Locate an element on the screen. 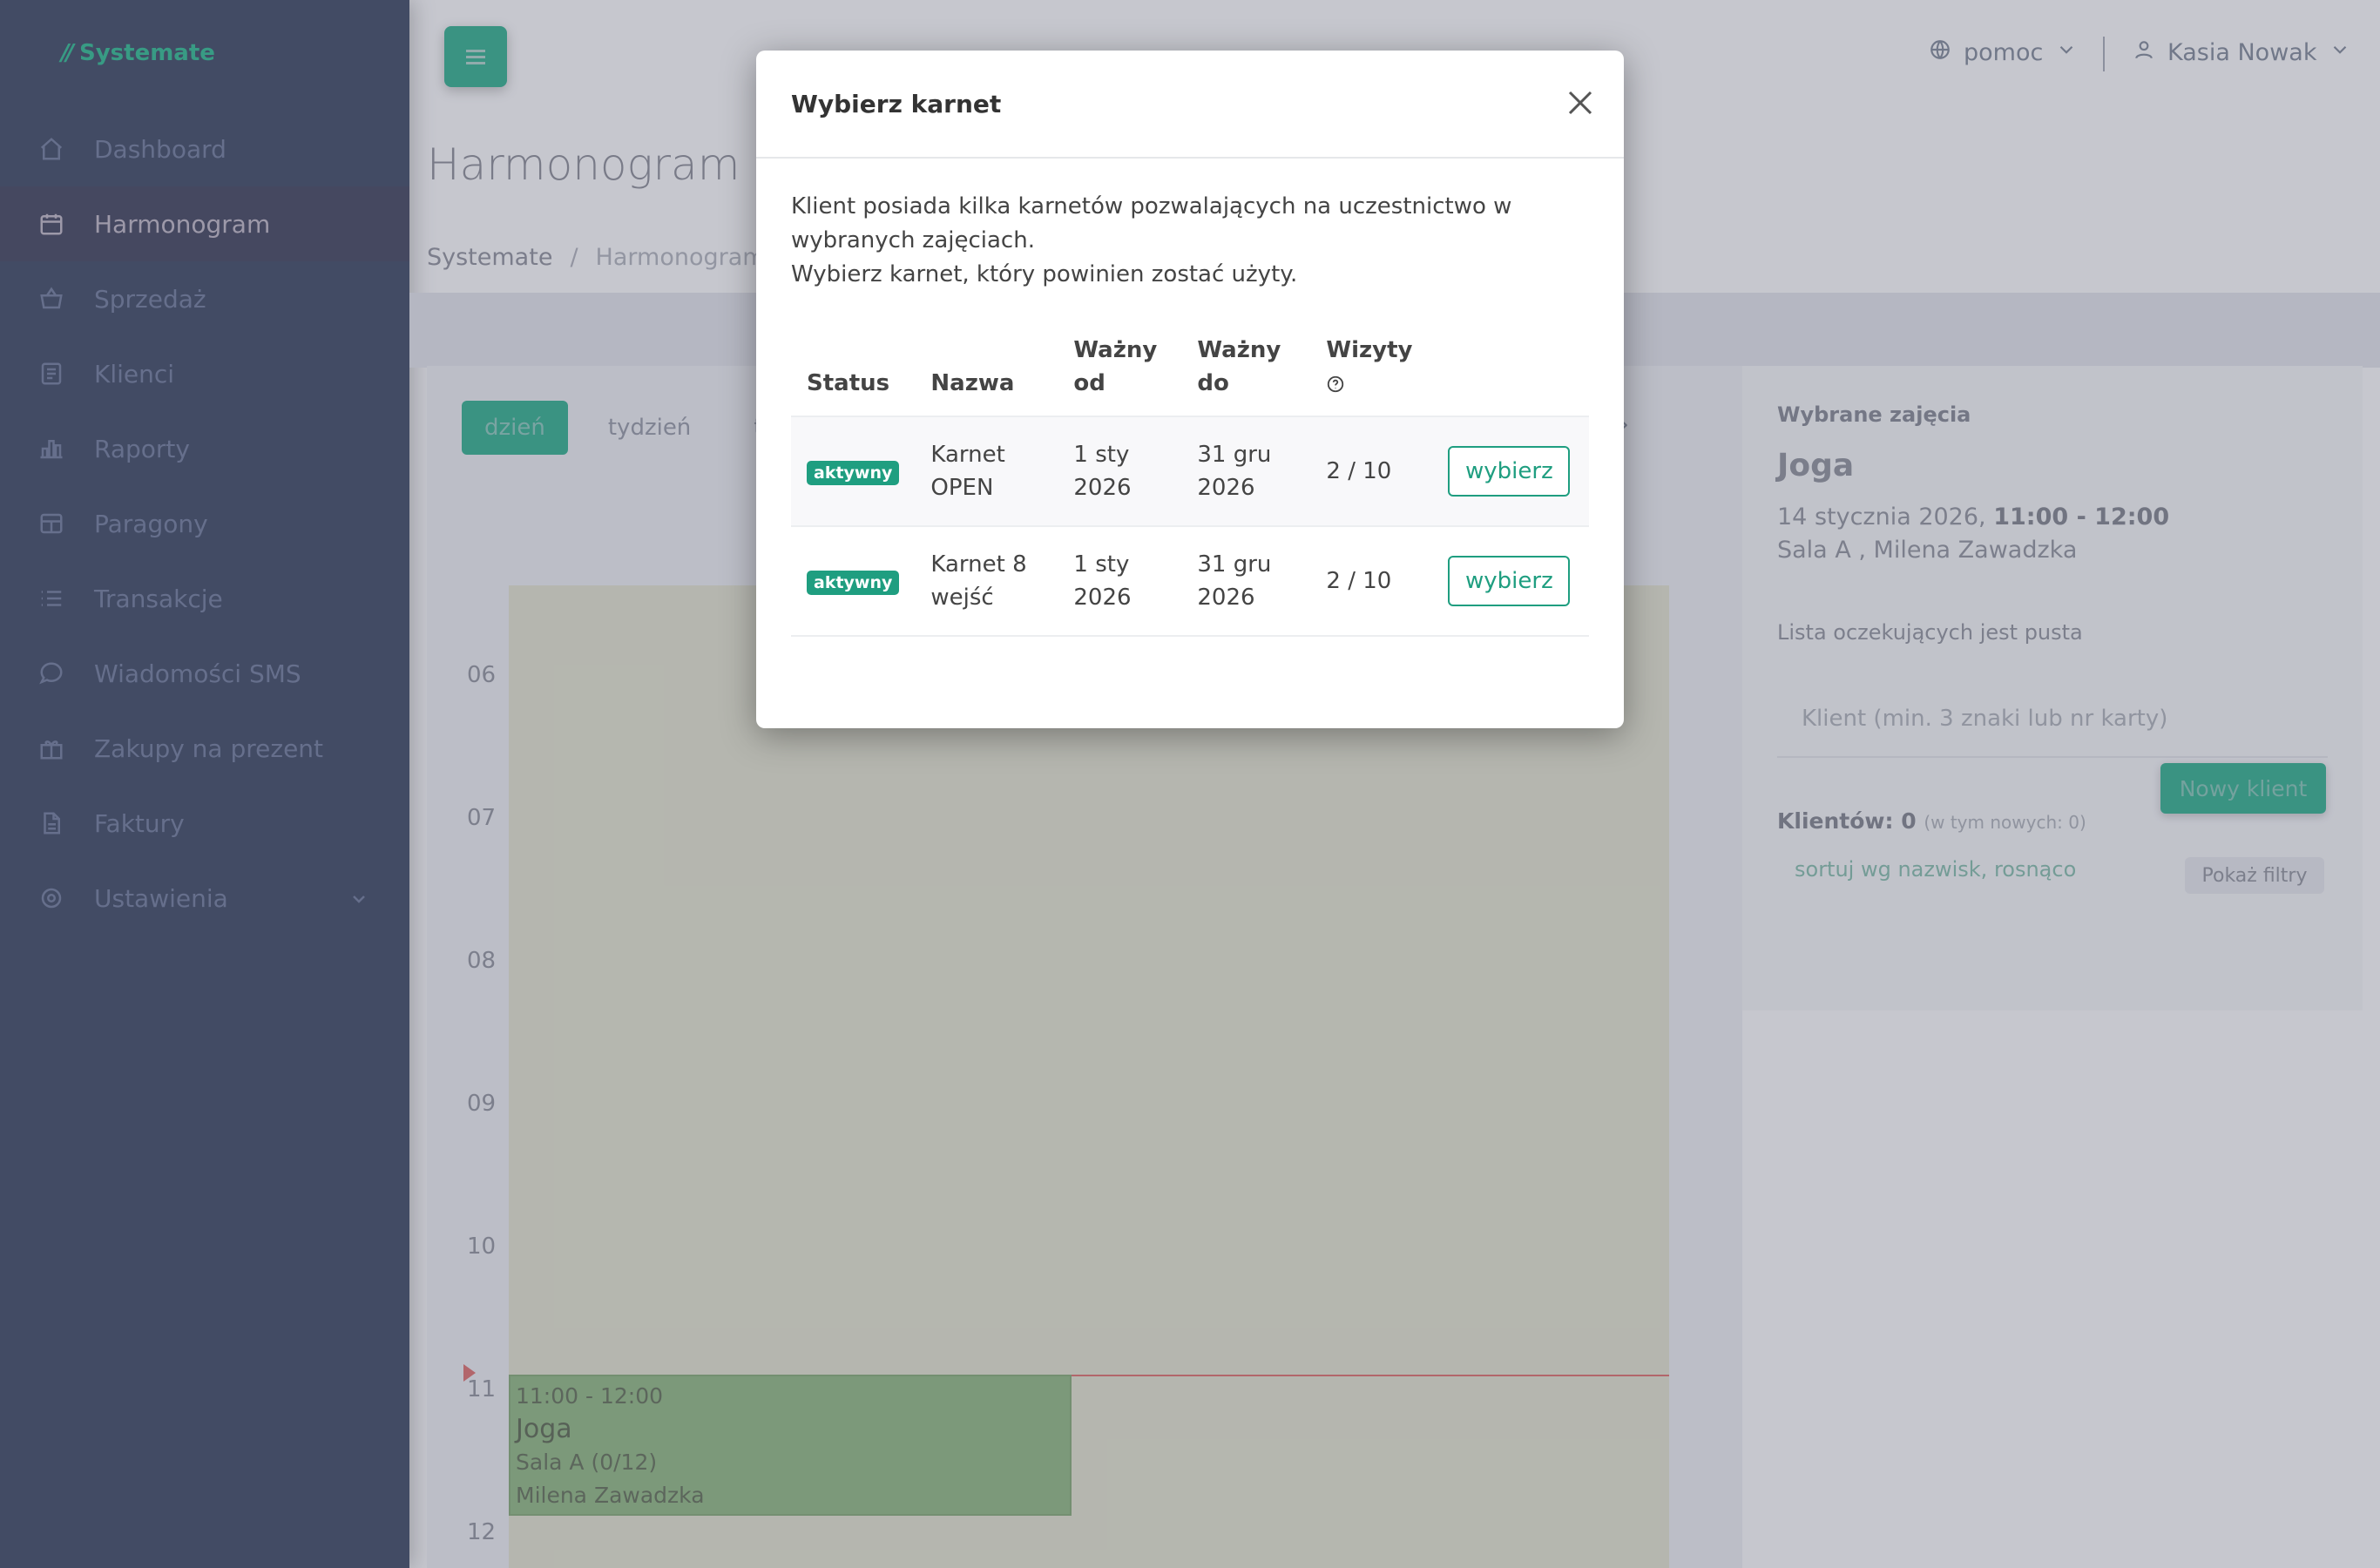 The height and width of the screenshot is (1568, 2380). row-name: Karnet OPEN is located at coordinates (986, 471).